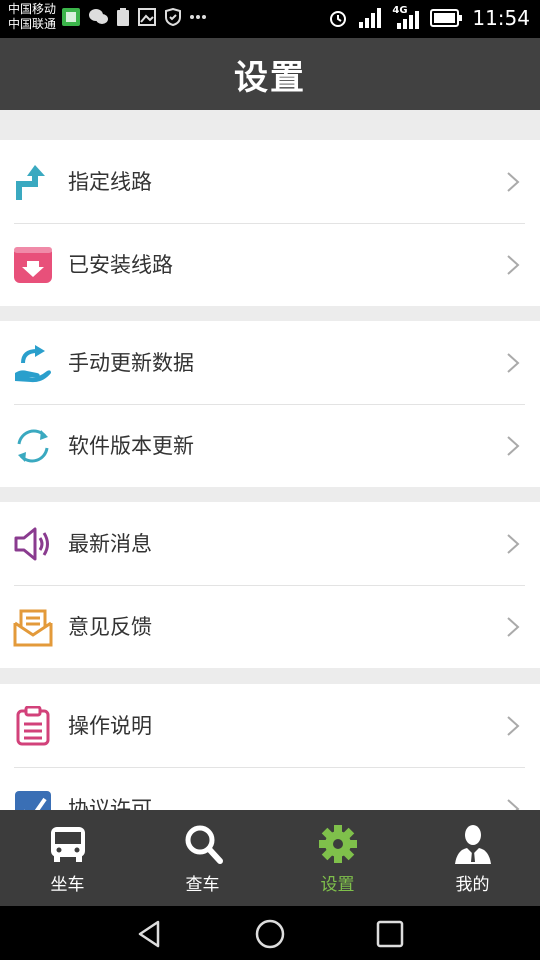 This screenshot has height=960, width=540. I want to click on system-nav-bar, so click(270, 933).